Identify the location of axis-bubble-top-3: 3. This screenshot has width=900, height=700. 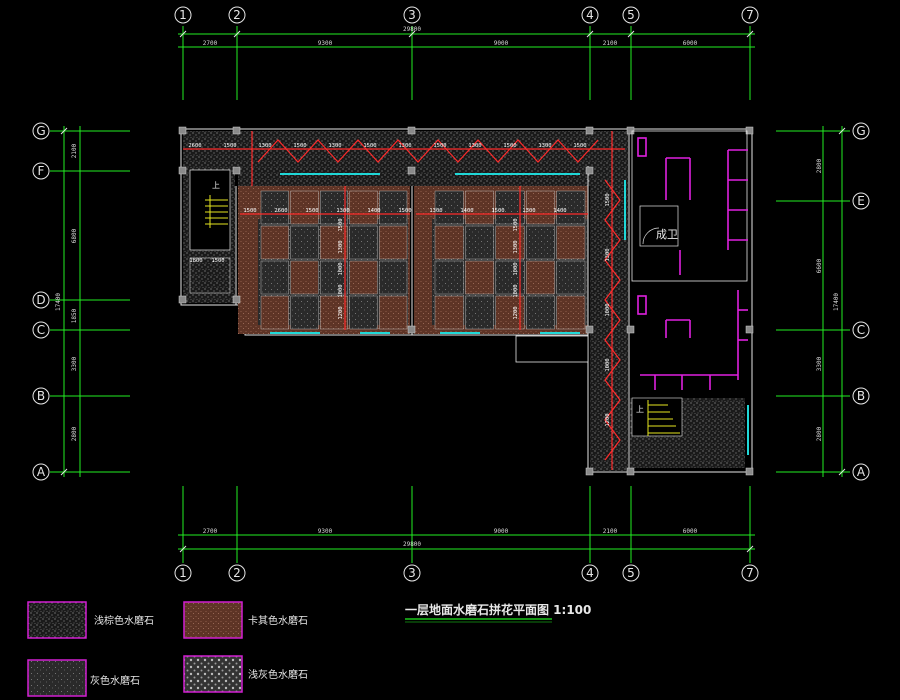
(412, 15).